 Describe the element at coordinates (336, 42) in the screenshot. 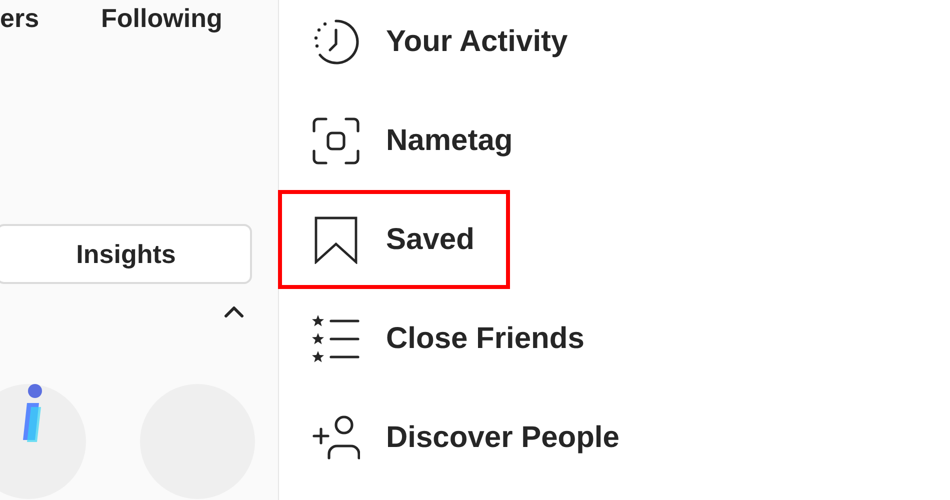

I see `clock-icon` at that location.